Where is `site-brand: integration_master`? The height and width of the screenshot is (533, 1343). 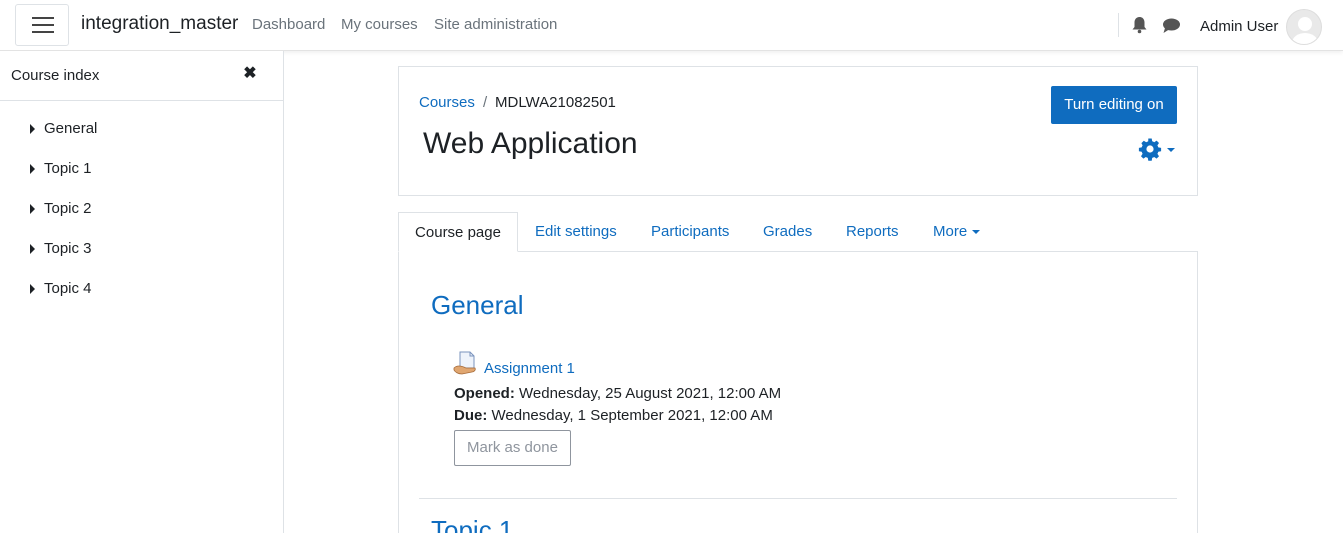 site-brand: integration_master is located at coordinates (159, 24).